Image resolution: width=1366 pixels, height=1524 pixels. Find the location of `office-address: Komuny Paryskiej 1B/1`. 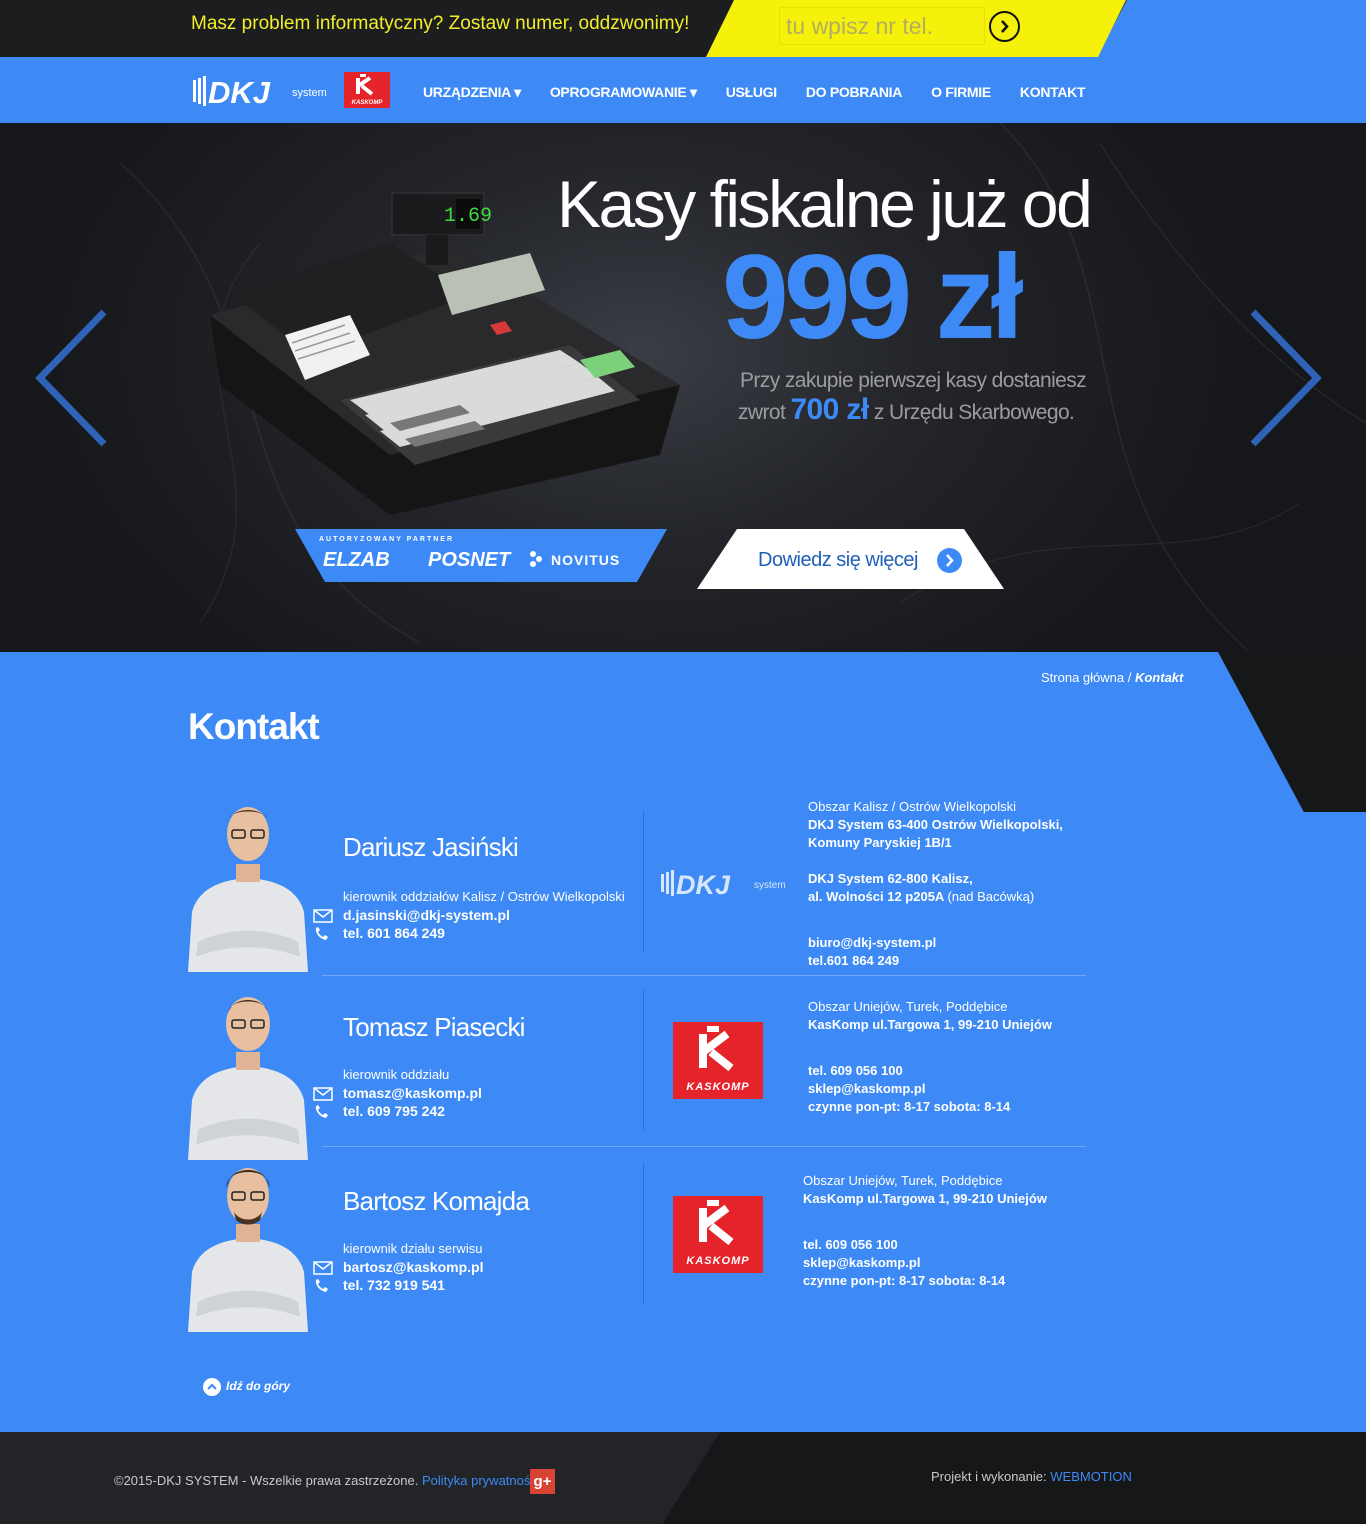

office-address: Komuny Paryskiej 1B/1 is located at coordinates (880, 842).